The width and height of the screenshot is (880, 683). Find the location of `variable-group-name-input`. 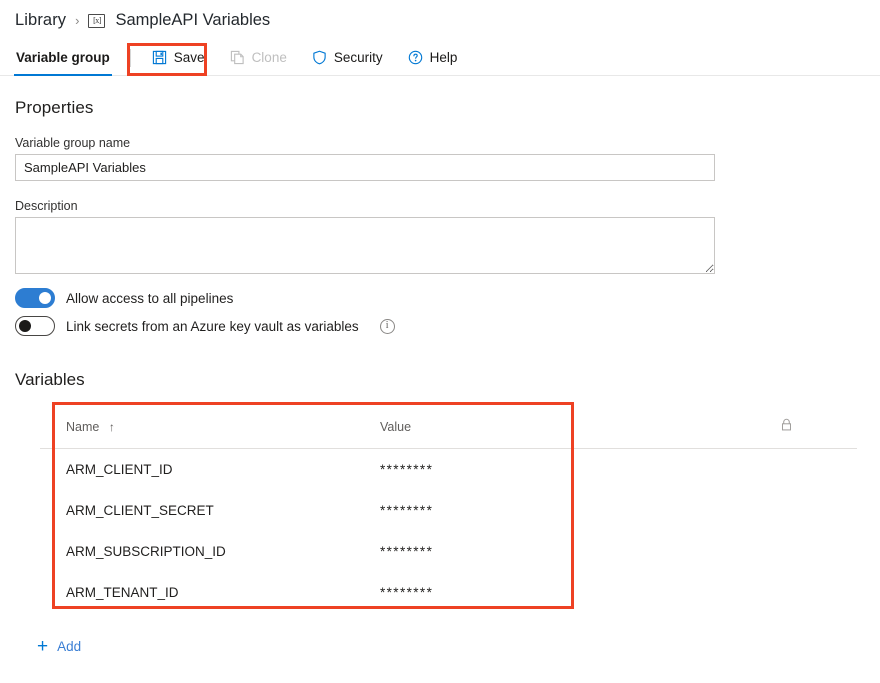

variable-group-name-input is located at coordinates (365, 167).